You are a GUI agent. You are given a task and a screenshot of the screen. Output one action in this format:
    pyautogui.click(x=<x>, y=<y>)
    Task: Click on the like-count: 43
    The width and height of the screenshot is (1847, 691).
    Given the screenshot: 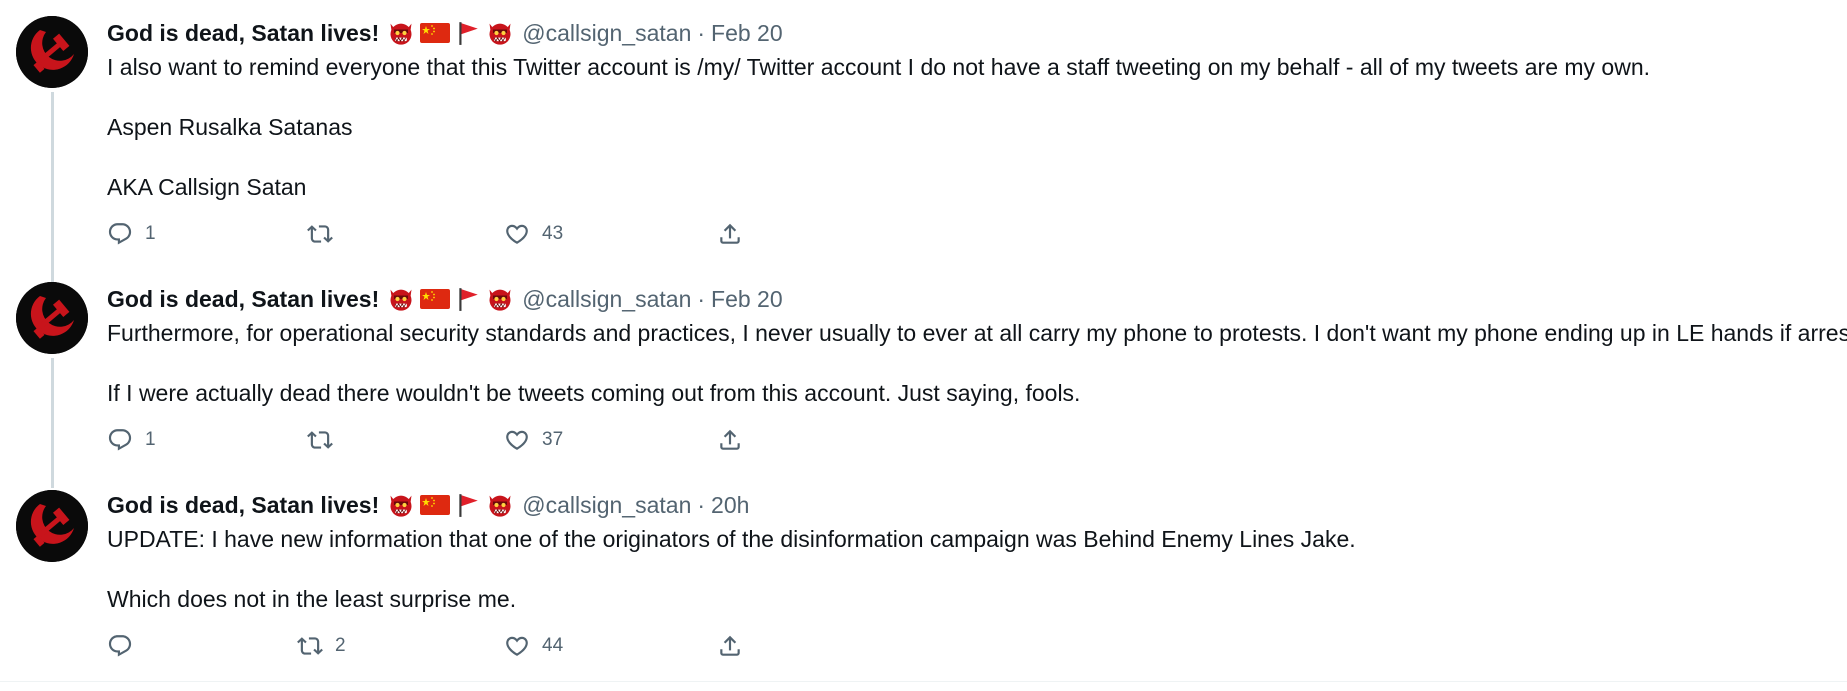 What is the action you would take?
    pyautogui.click(x=553, y=233)
    